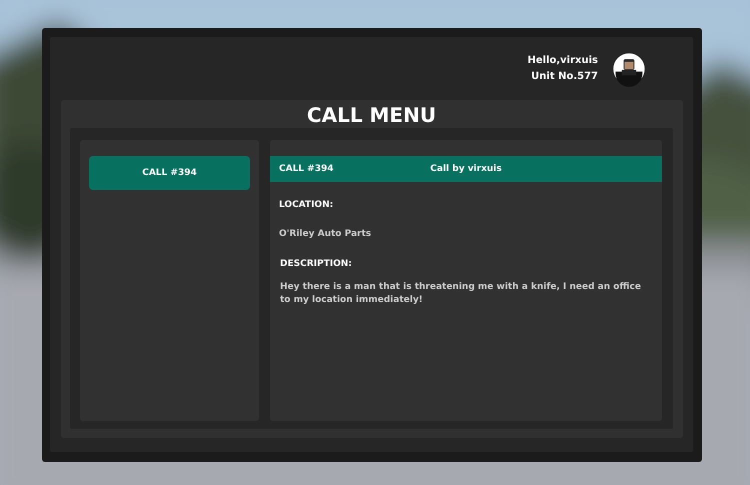 The width and height of the screenshot is (750, 485). I want to click on menu-title: CALL MENU, so click(372, 115).